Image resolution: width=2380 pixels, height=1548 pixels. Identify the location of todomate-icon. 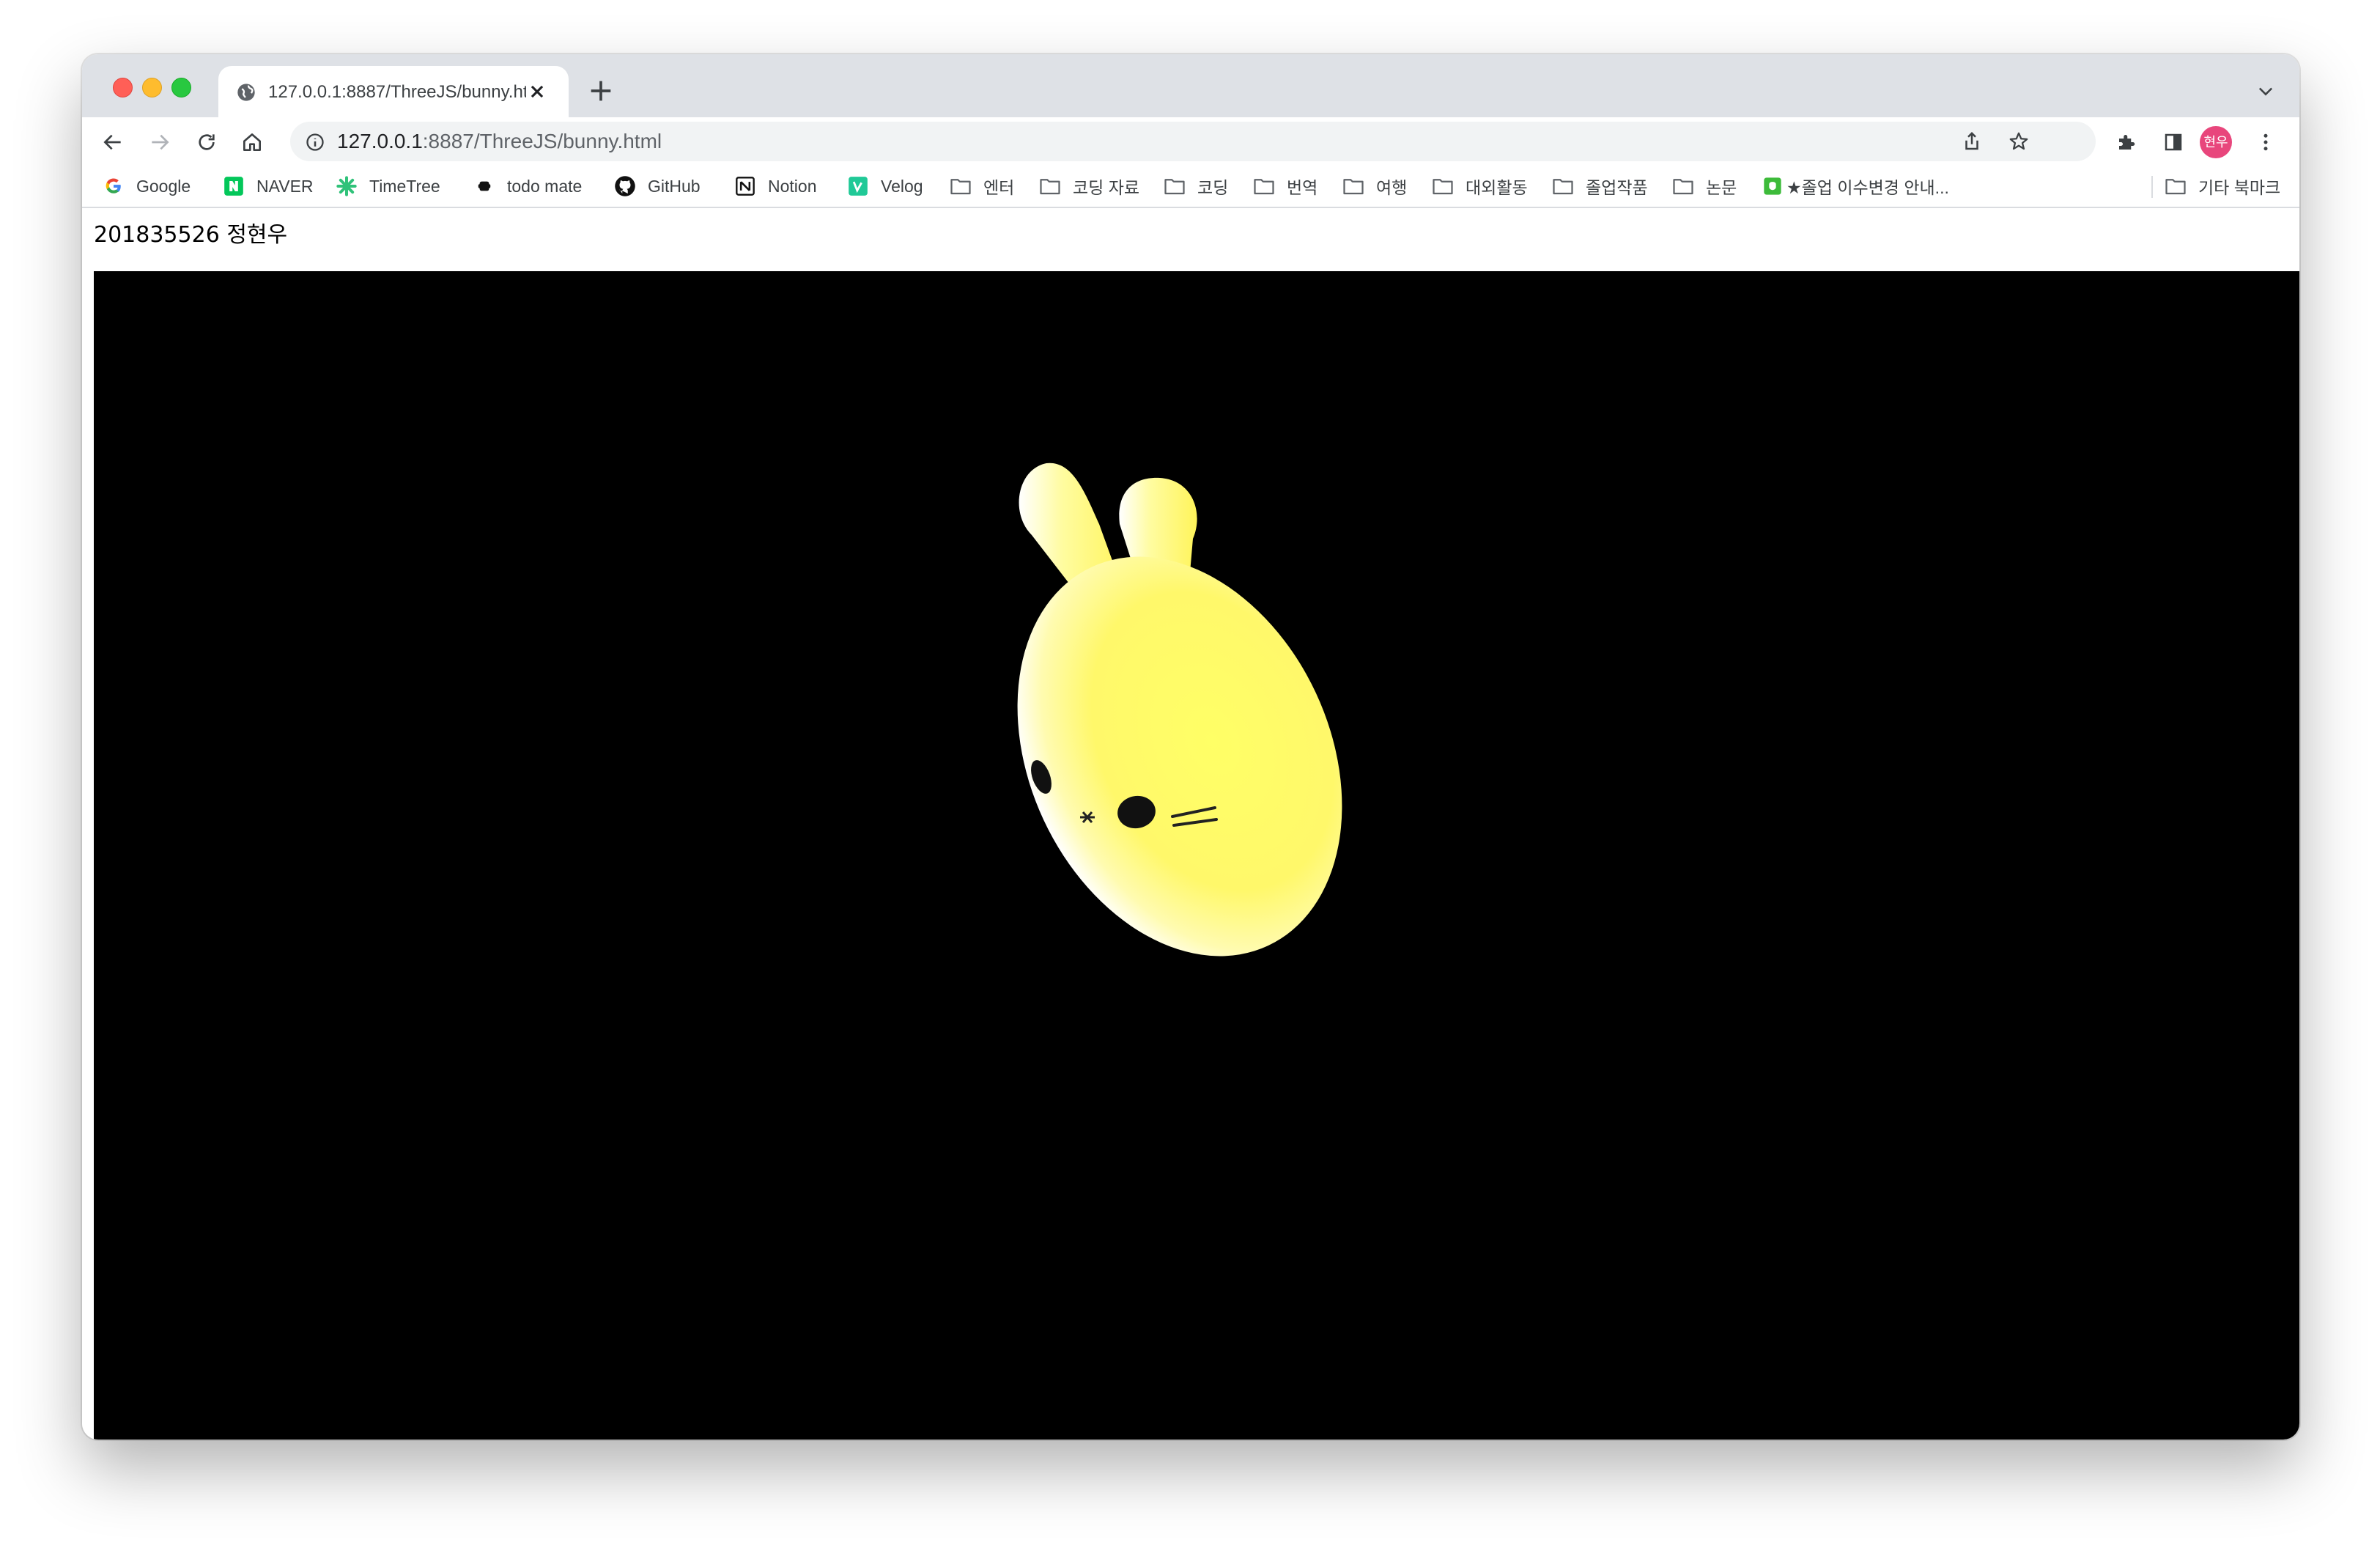
(484, 186).